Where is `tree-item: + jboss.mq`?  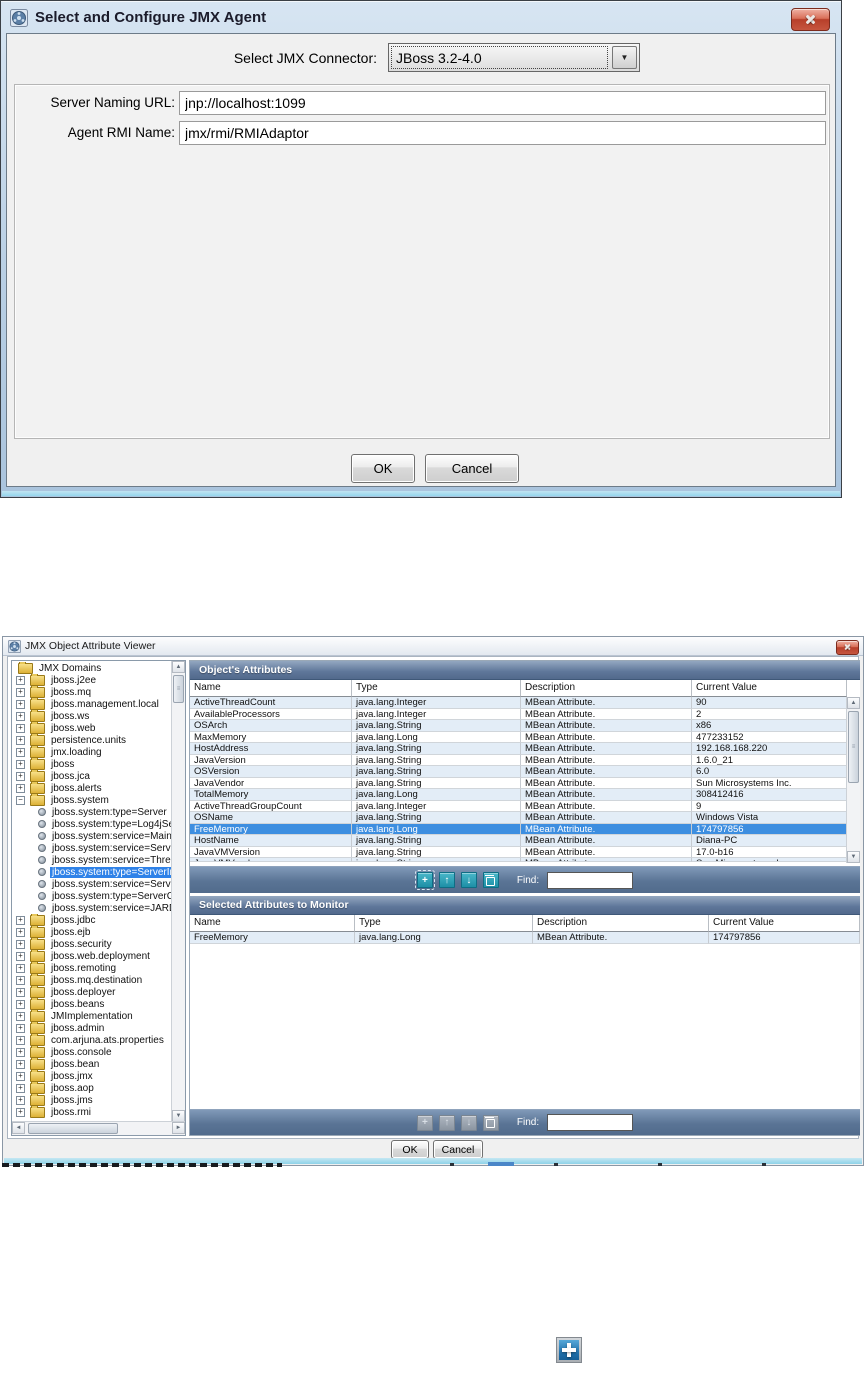
tree-item: + jboss.mq is located at coordinates (92, 692).